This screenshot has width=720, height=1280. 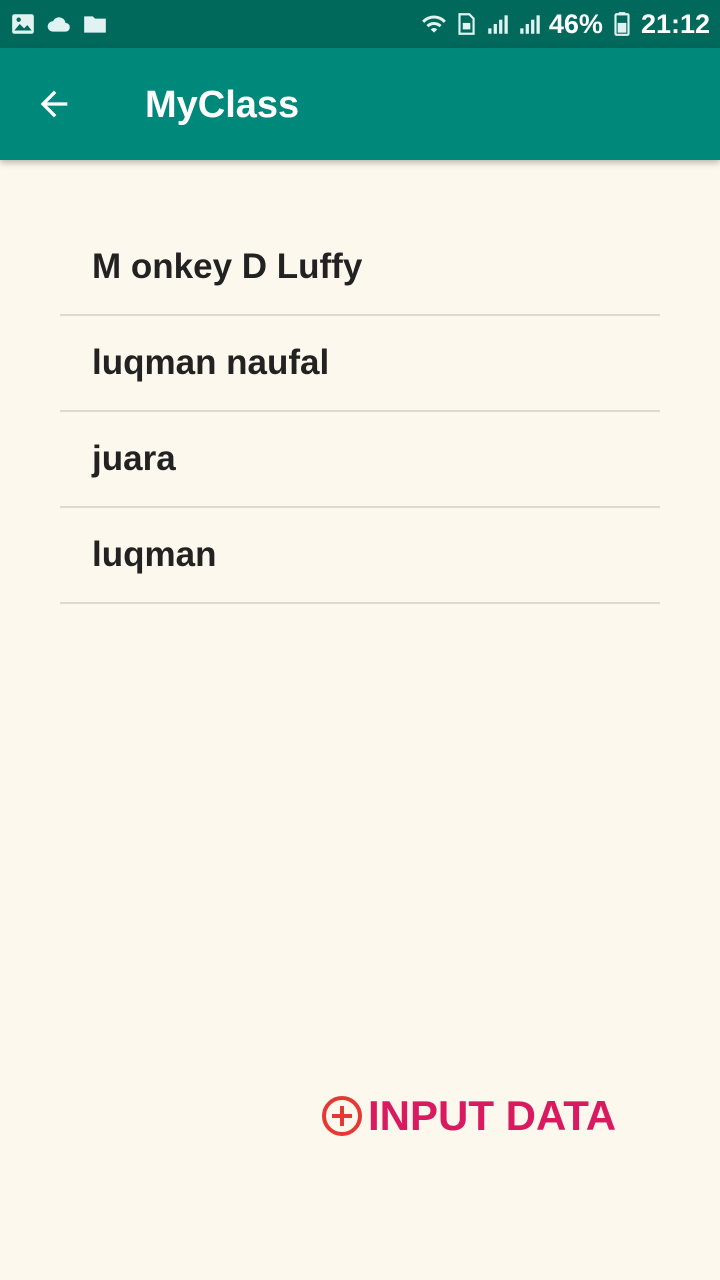 What do you see at coordinates (575, 23) in the screenshot?
I see `battery-percent: 46%` at bounding box center [575, 23].